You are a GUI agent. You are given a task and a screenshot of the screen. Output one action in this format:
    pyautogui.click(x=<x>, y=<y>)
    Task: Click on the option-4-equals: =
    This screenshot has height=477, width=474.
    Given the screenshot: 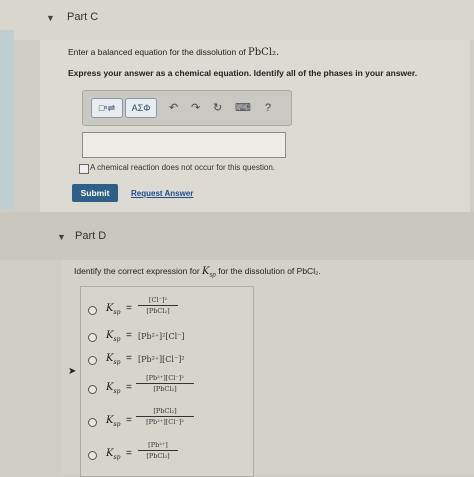 What is the action you would take?
    pyautogui.click(x=129, y=387)
    